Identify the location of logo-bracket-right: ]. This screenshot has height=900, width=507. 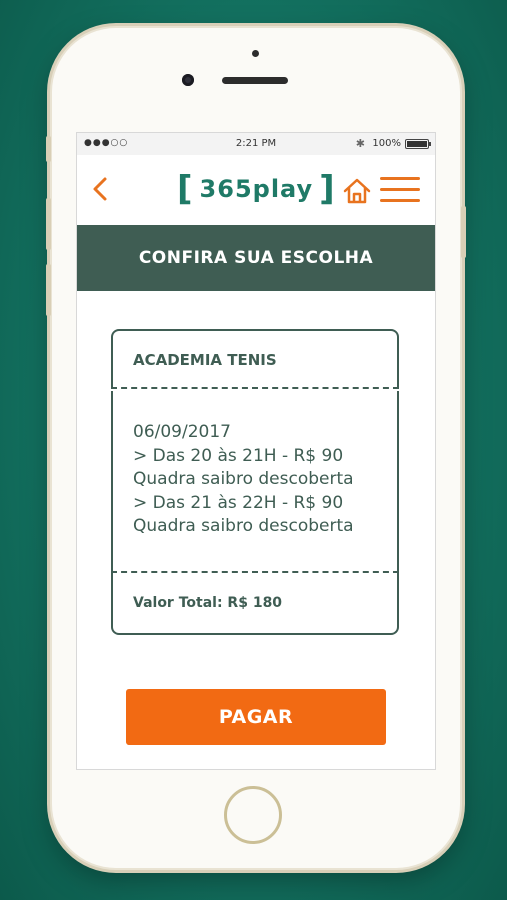
(327, 189).